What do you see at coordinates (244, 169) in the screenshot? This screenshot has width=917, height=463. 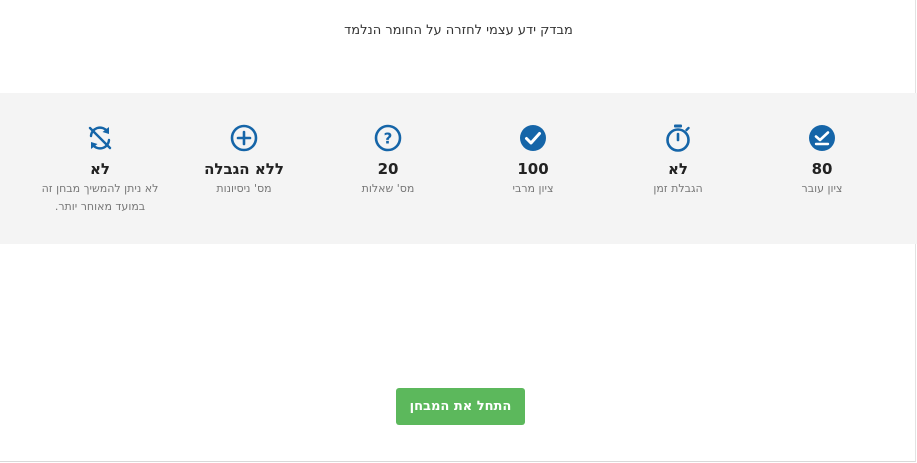 I see `stat-value: ללא הגבלה` at bounding box center [244, 169].